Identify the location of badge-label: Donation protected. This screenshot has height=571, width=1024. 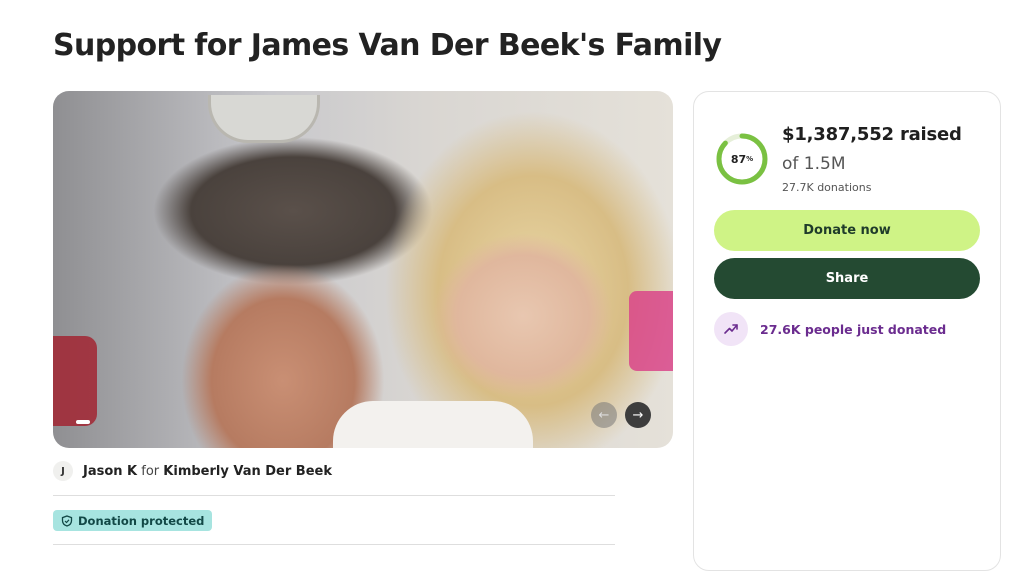
(141, 520).